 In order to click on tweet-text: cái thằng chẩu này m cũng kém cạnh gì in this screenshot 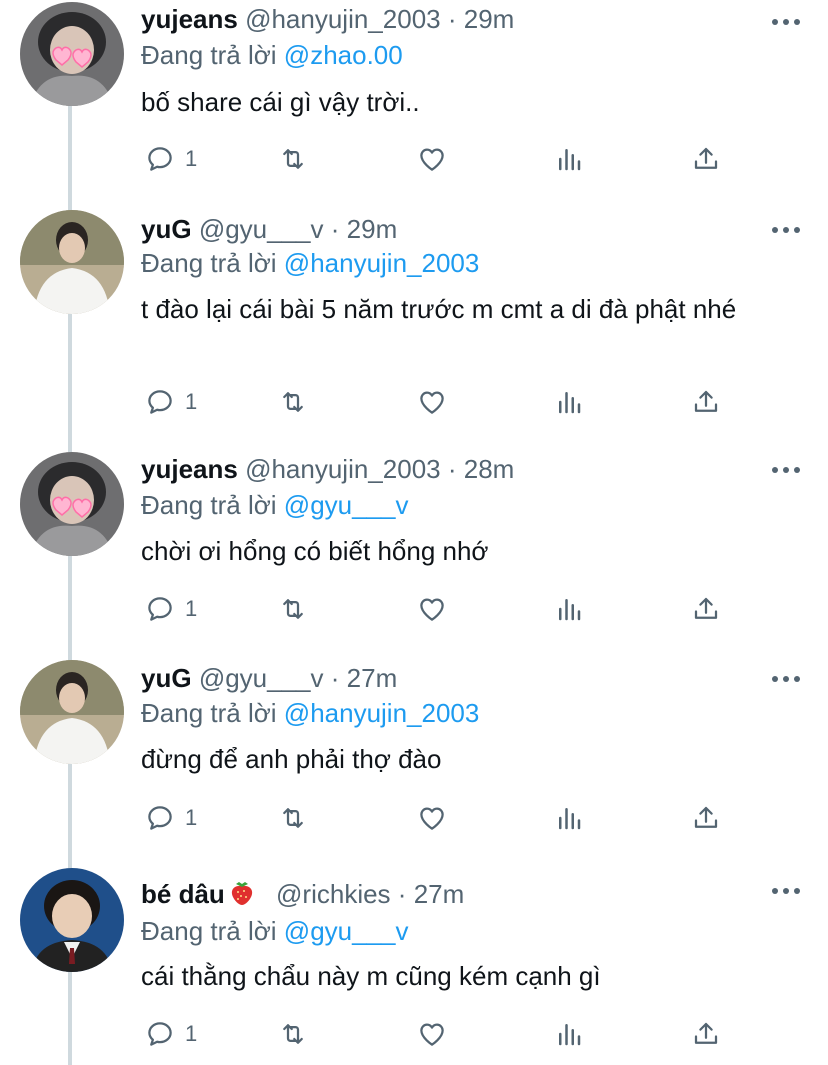, I will do `click(371, 976)`.